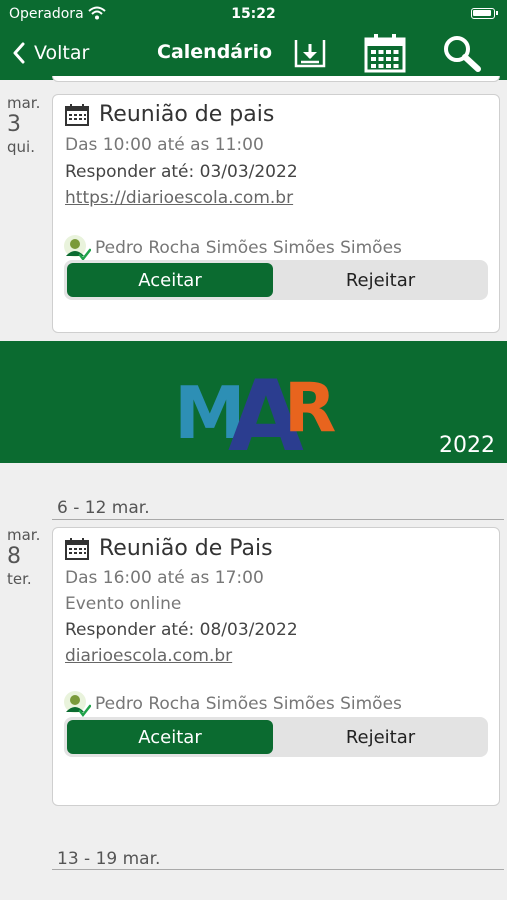 This screenshot has width=507, height=900. Describe the element at coordinates (109, 859) in the screenshot. I see `week-header: 13 - 19 mar.` at that location.